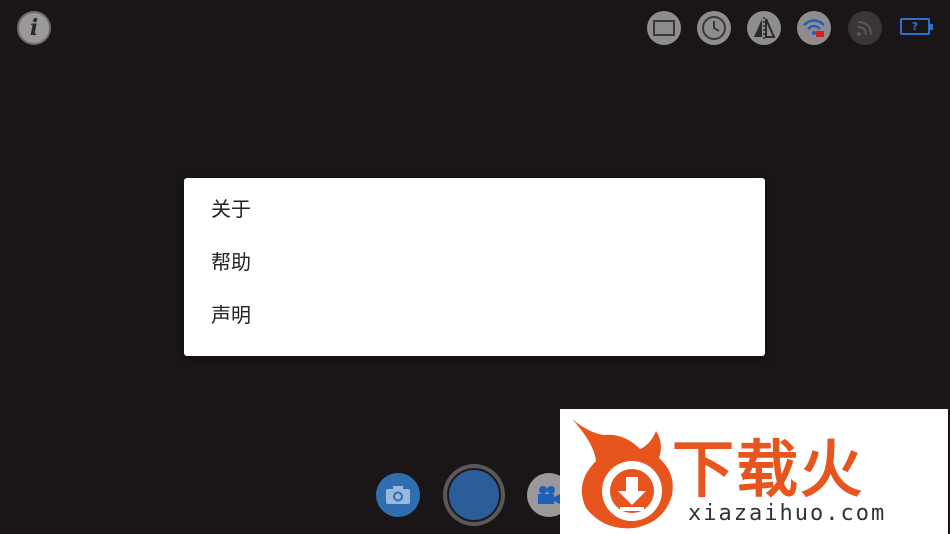  I want to click on info-button: i, so click(34, 28).